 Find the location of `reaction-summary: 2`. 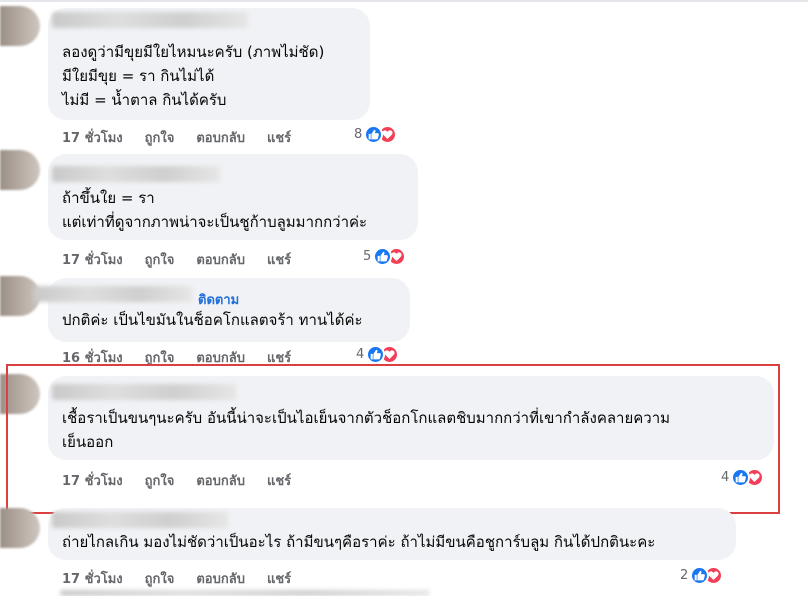

reaction-summary: 2 is located at coordinates (702, 575).